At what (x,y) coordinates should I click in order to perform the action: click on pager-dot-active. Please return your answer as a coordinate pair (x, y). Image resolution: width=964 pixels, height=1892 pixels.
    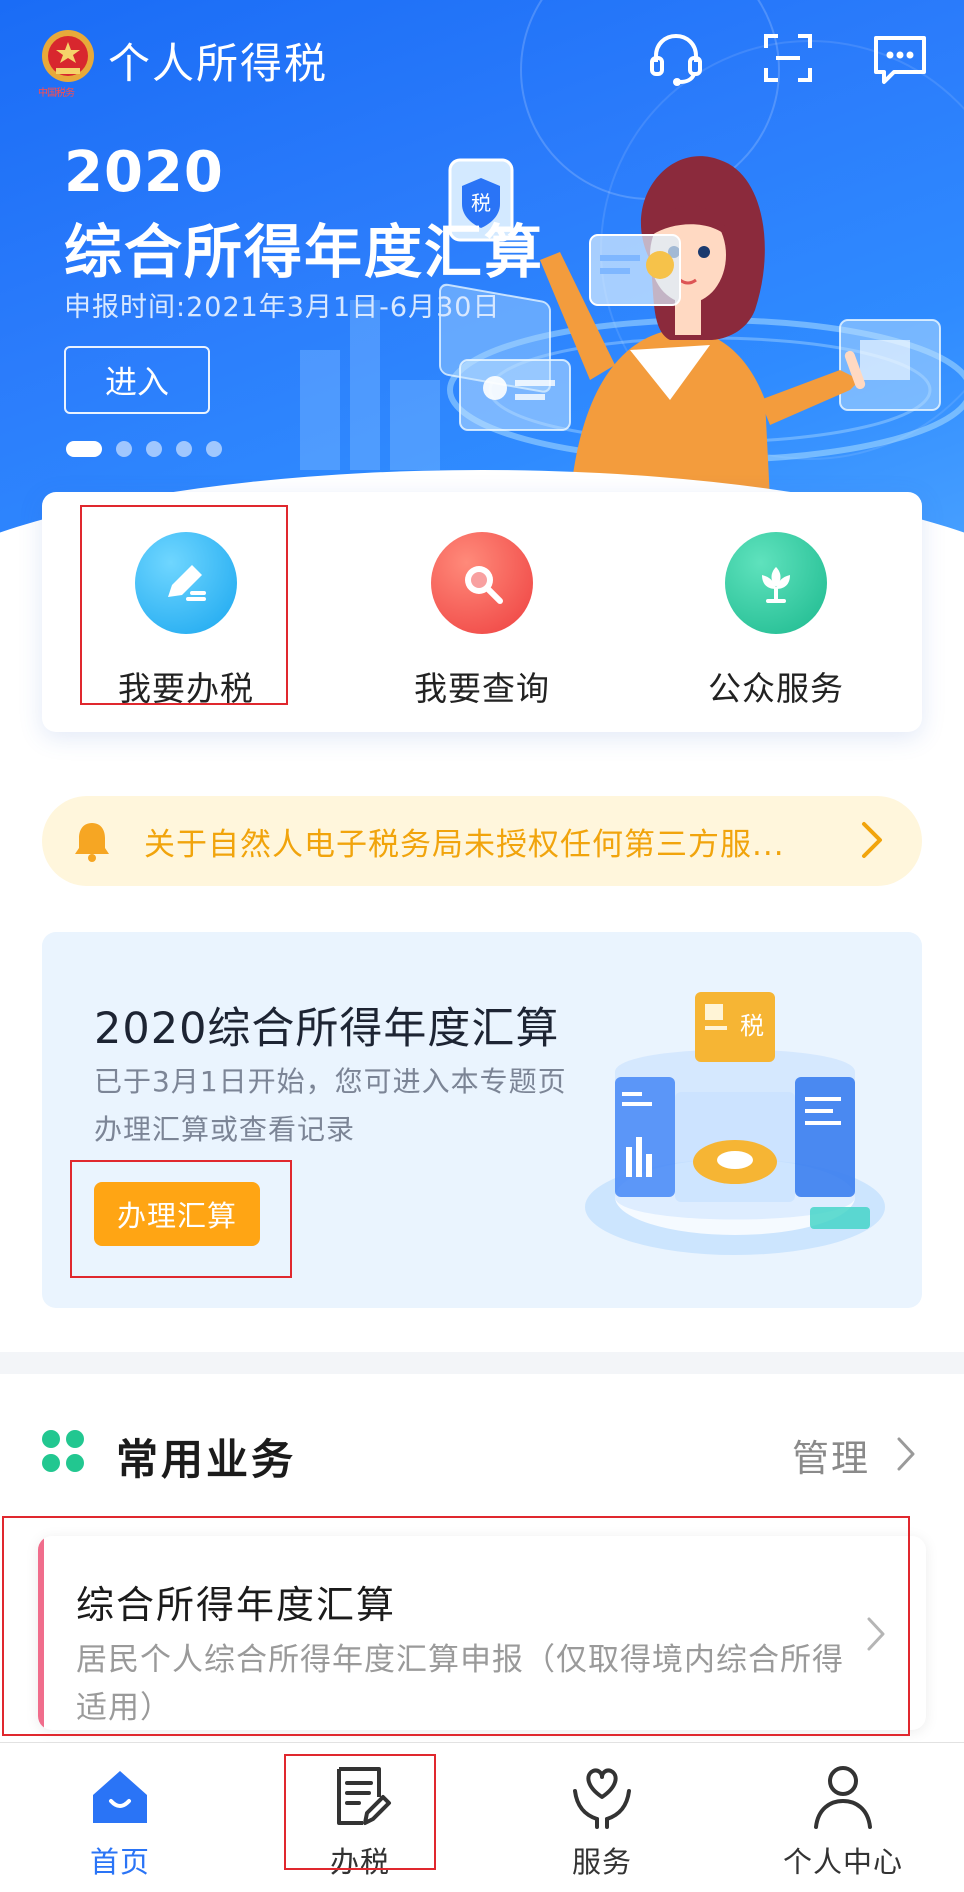
    Looking at the image, I should click on (84, 449).